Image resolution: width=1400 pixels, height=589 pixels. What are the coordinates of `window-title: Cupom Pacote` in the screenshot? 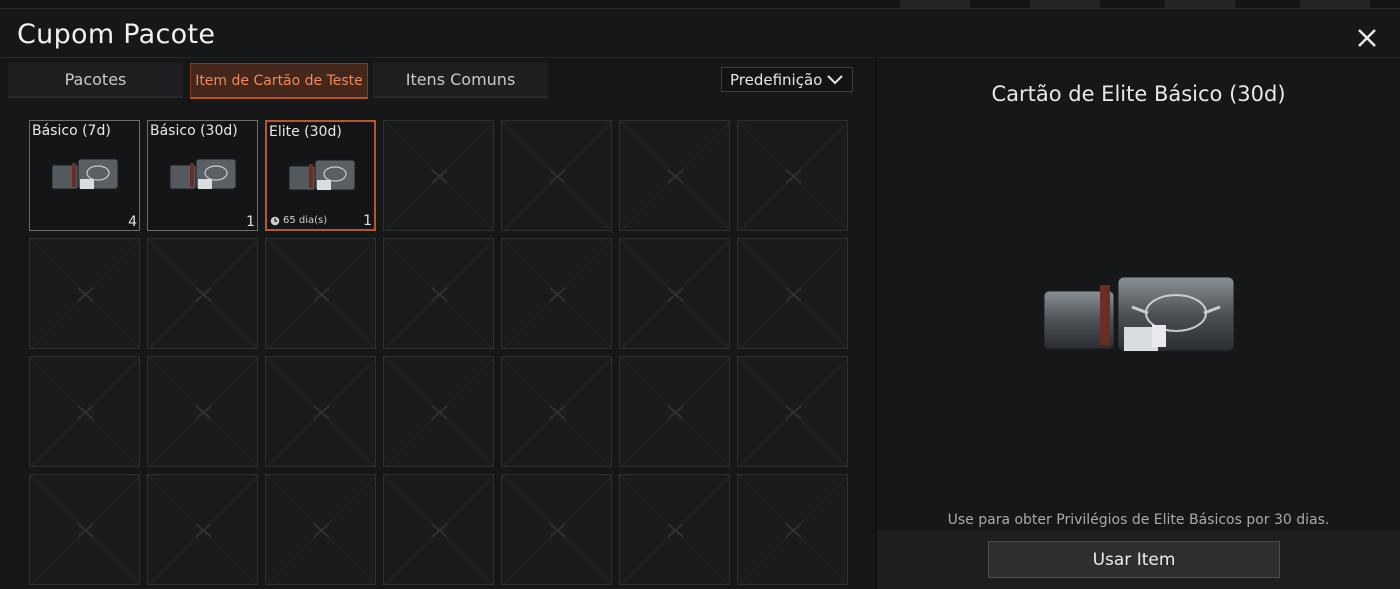 It's located at (116, 34).